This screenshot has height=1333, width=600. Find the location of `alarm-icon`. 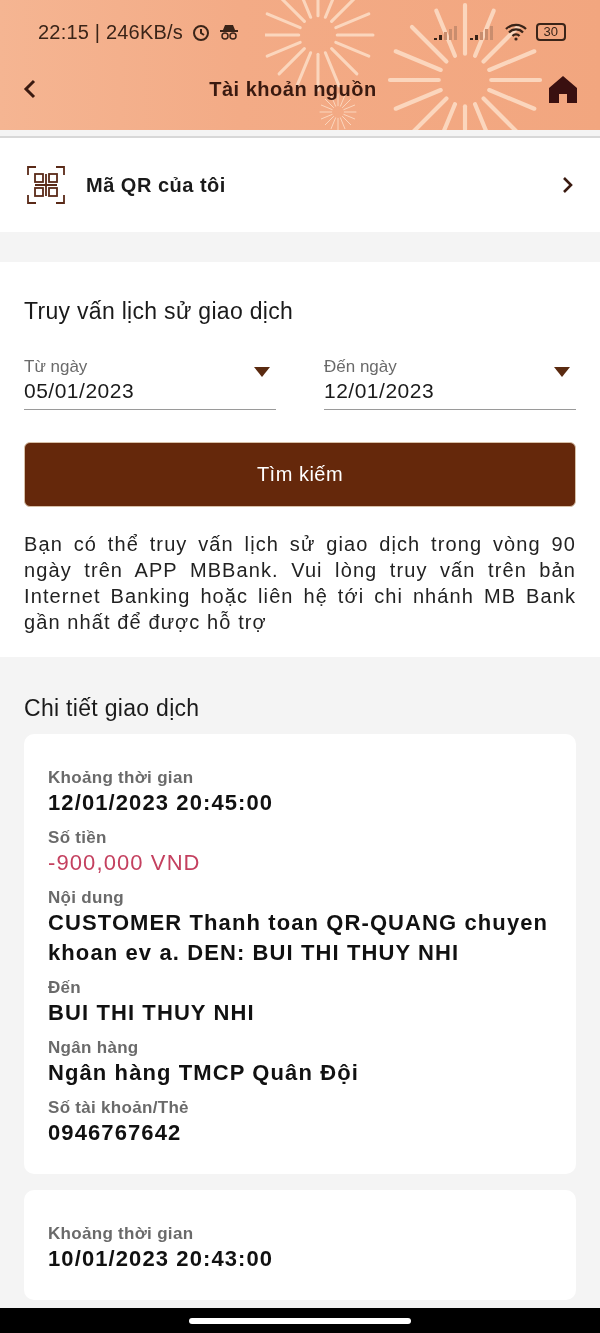

alarm-icon is located at coordinates (200, 32).